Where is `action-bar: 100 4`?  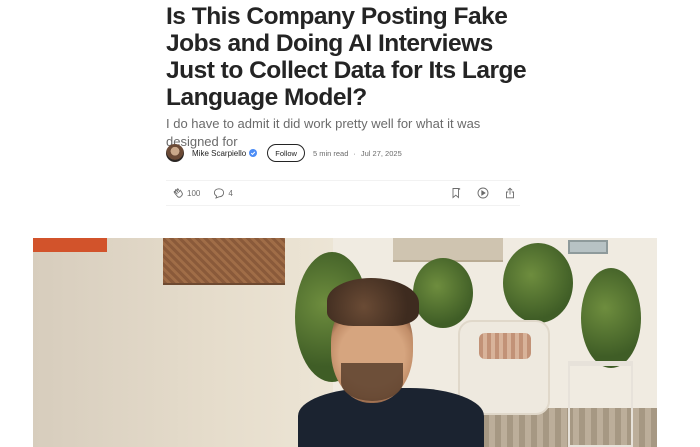 action-bar: 100 4 is located at coordinates (343, 193).